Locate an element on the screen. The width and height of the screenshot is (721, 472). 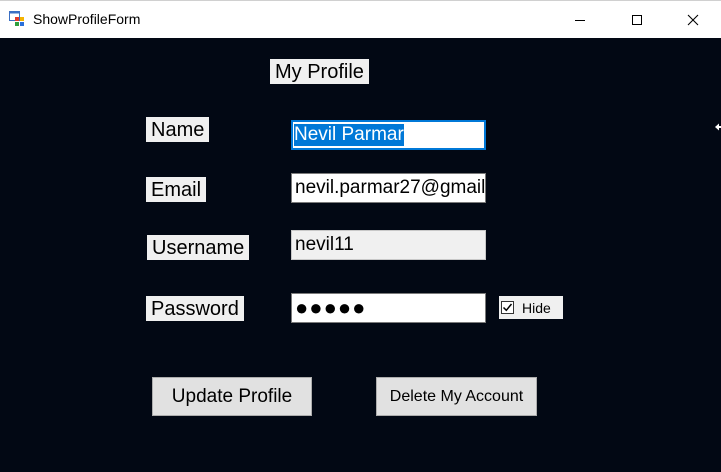
minimize-button is located at coordinates (580, 19).